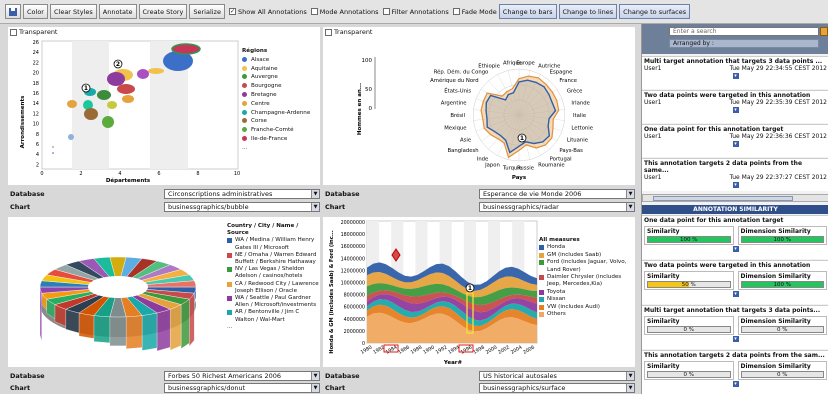 The width and height of the screenshot is (828, 394). What do you see at coordinates (242, 194) in the screenshot?
I see `bubble-database-select: Circonscriptions administratives ▼` at bounding box center [242, 194].